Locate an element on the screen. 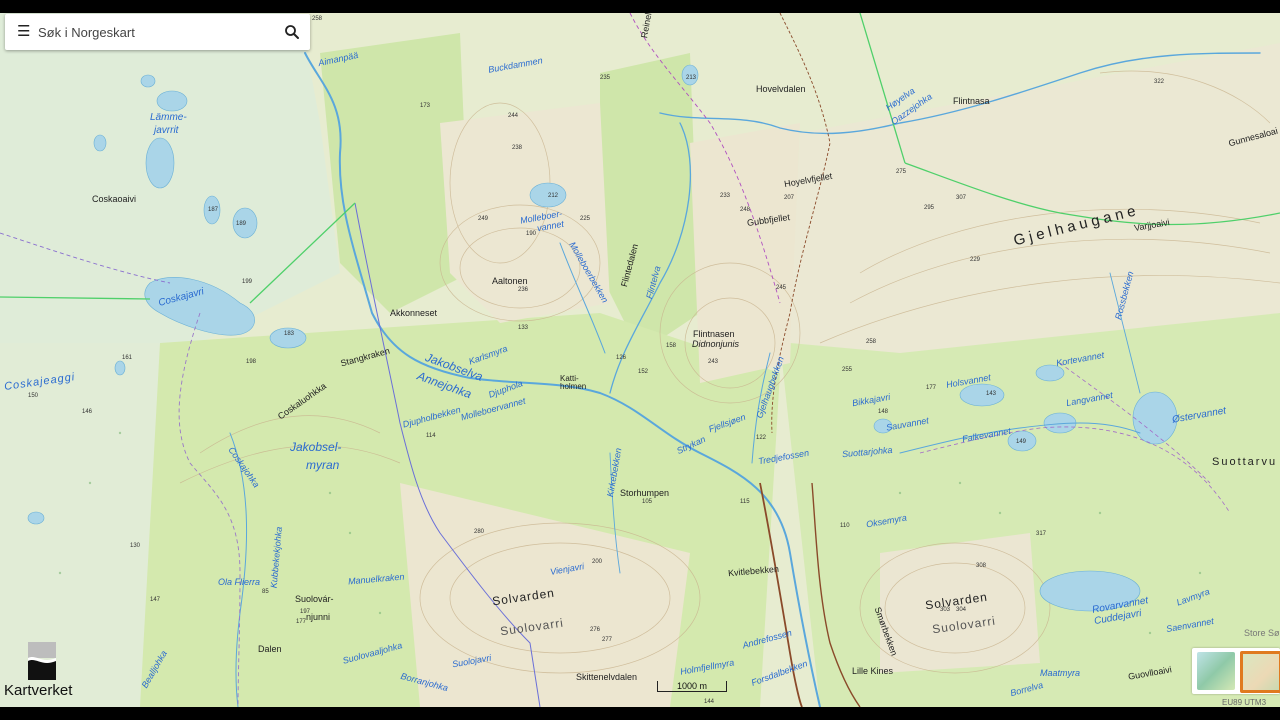 This screenshot has width=1280, height=720. spot-height: 114 is located at coordinates (431, 436).